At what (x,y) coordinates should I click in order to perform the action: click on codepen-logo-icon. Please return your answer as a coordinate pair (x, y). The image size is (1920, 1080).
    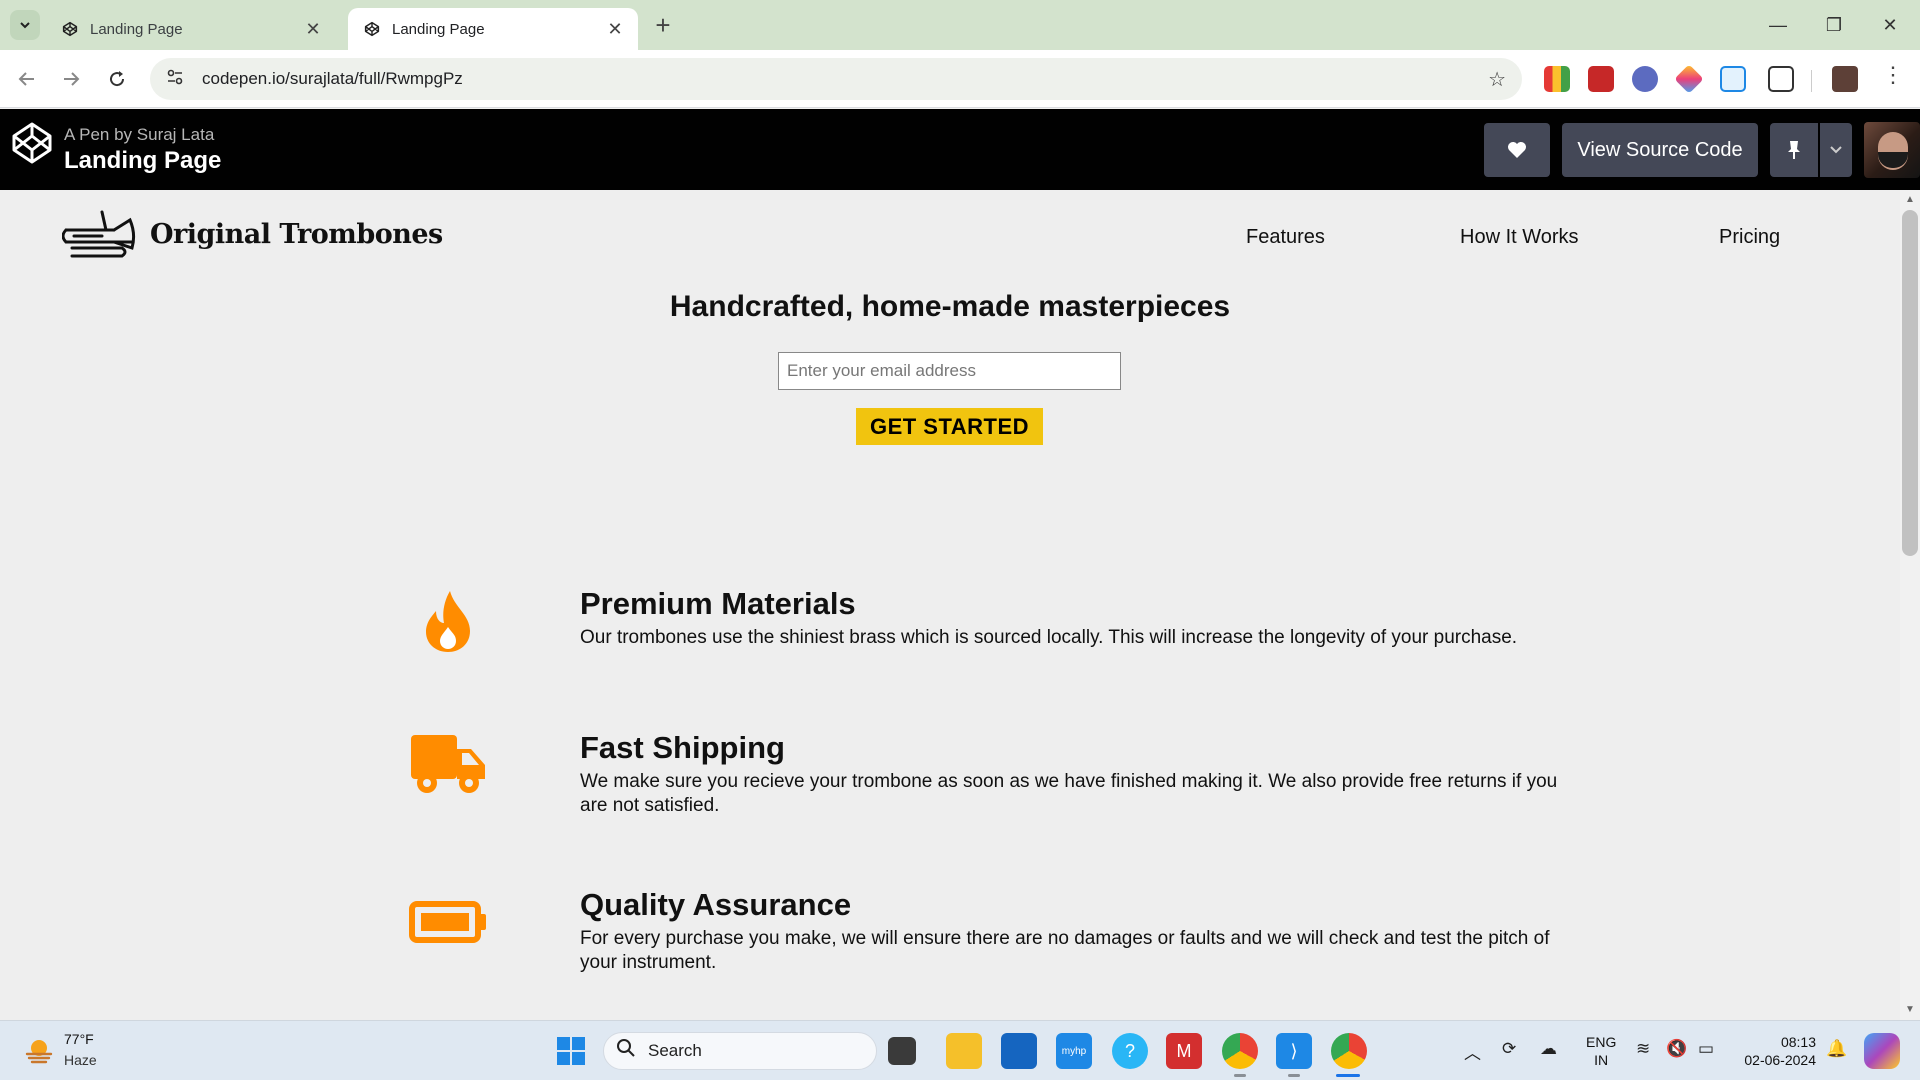
    Looking at the image, I should click on (32, 143).